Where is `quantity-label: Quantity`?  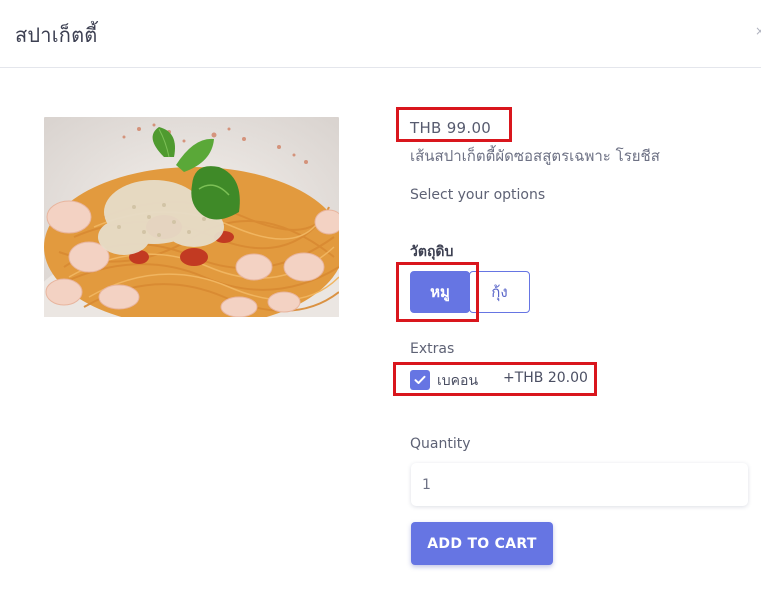 quantity-label: Quantity is located at coordinates (440, 444).